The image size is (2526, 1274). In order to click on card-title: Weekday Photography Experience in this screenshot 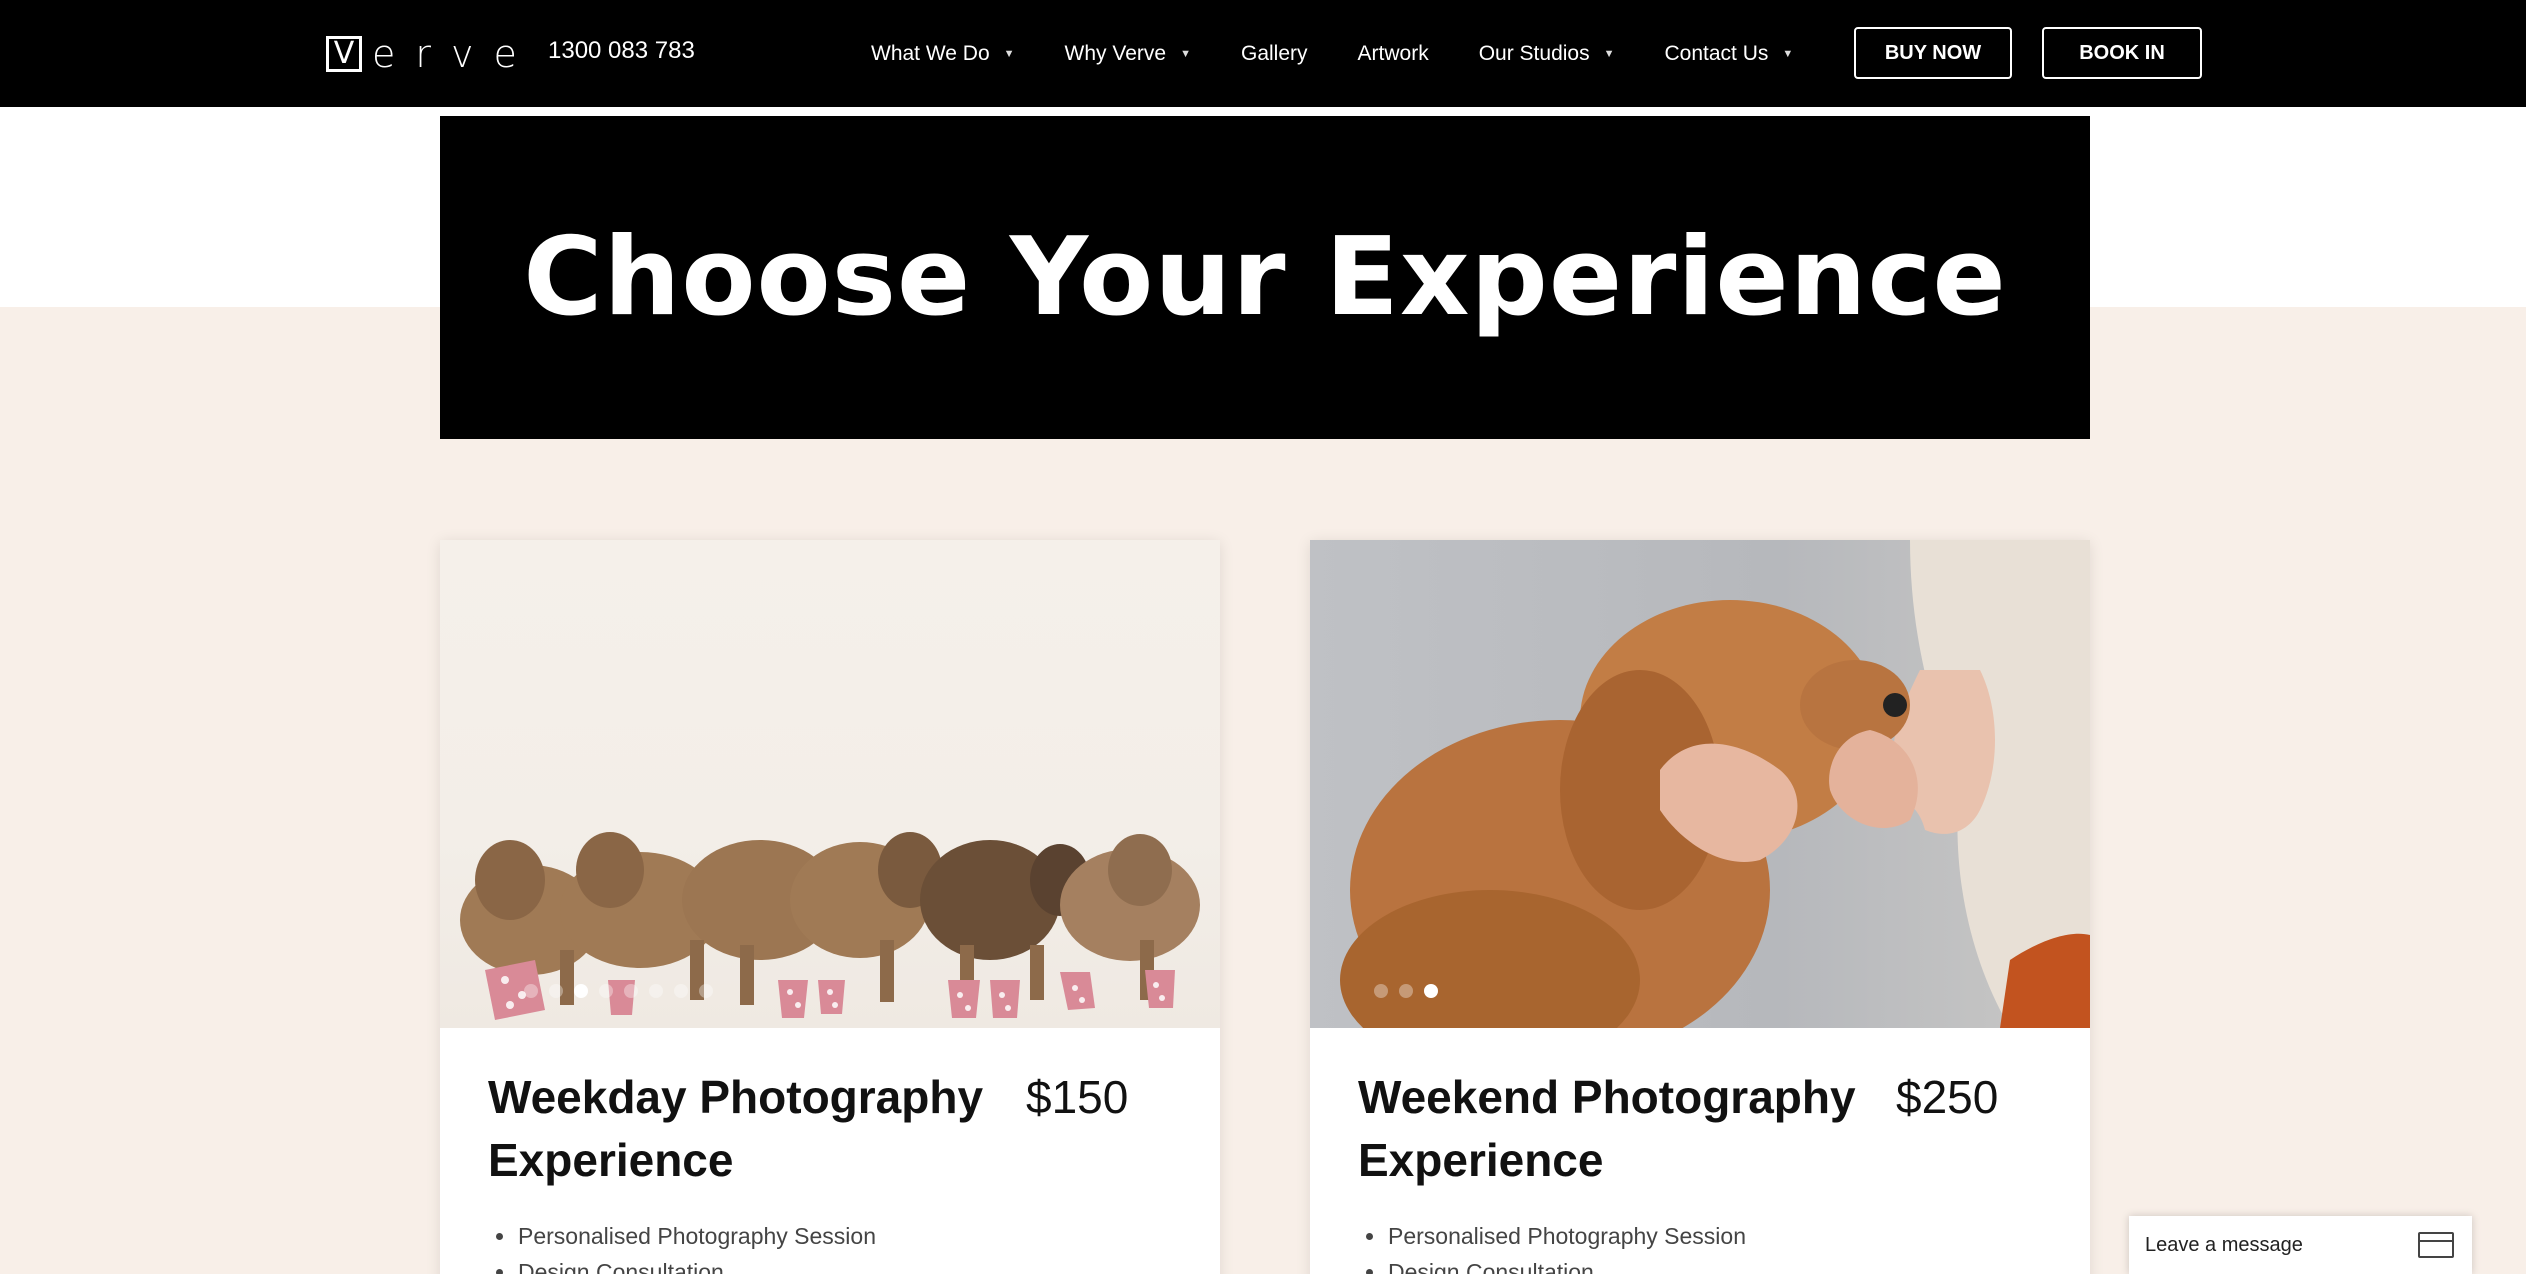, I will do `click(736, 1128)`.